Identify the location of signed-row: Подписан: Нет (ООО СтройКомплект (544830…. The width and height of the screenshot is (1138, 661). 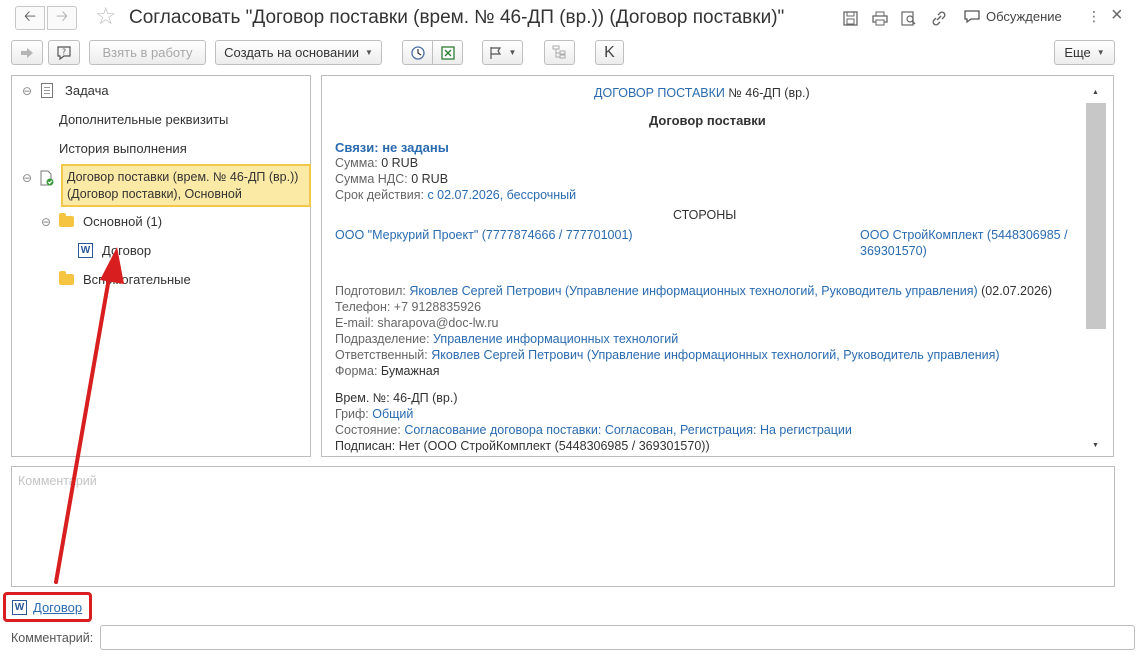
(522, 446).